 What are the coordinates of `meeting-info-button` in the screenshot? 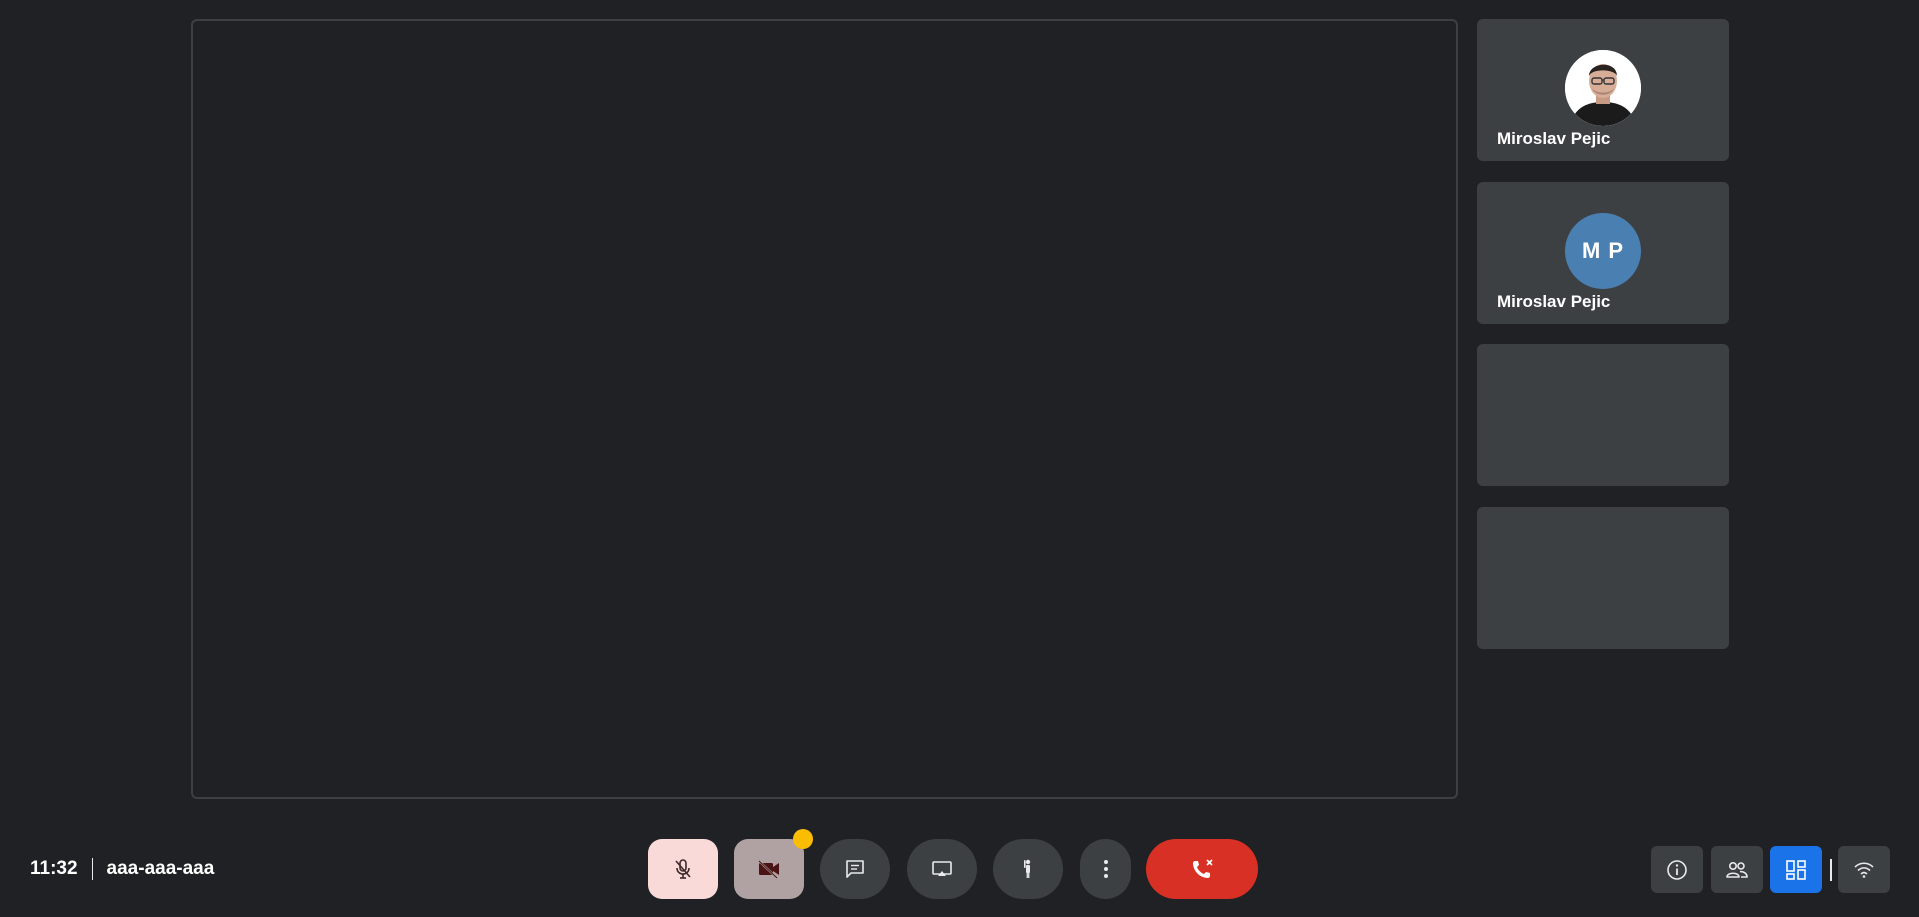 It's located at (1677, 869).